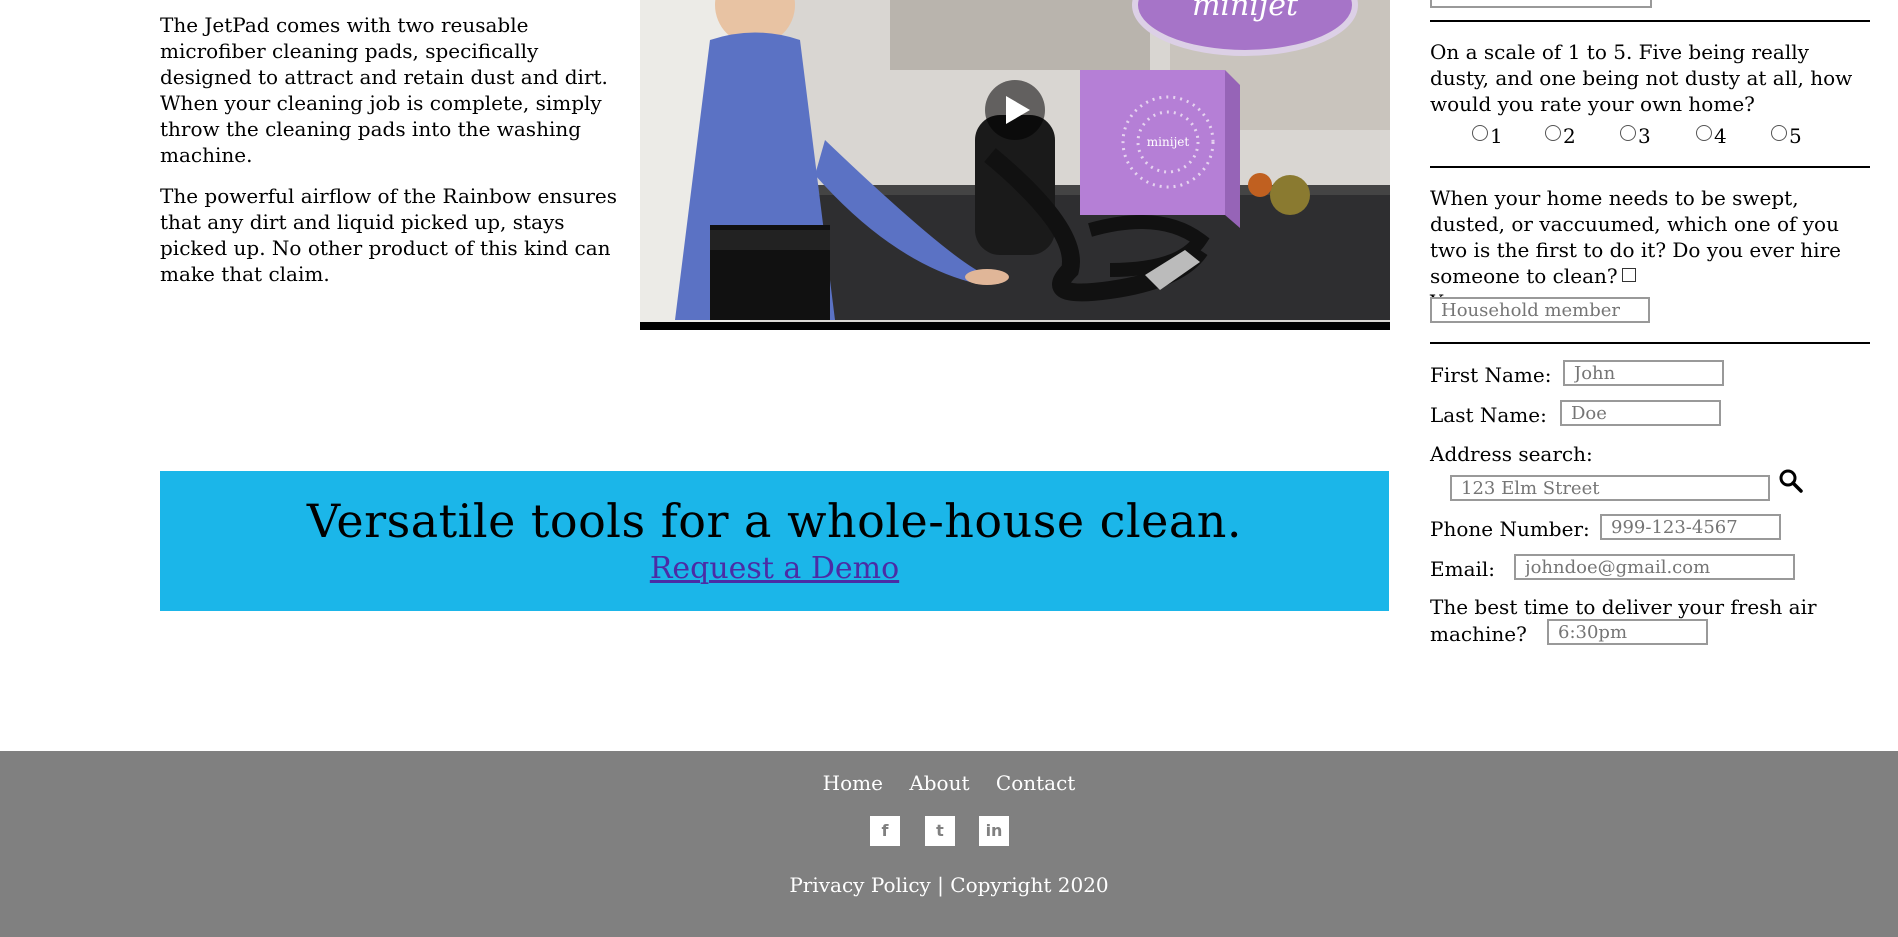 Image resolution: width=1898 pixels, height=937 pixels. What do you see at coordinates (1488, 415) in the screenshot?
I see `last-name-label: Last Name:` at bounding box center [1488, 415].